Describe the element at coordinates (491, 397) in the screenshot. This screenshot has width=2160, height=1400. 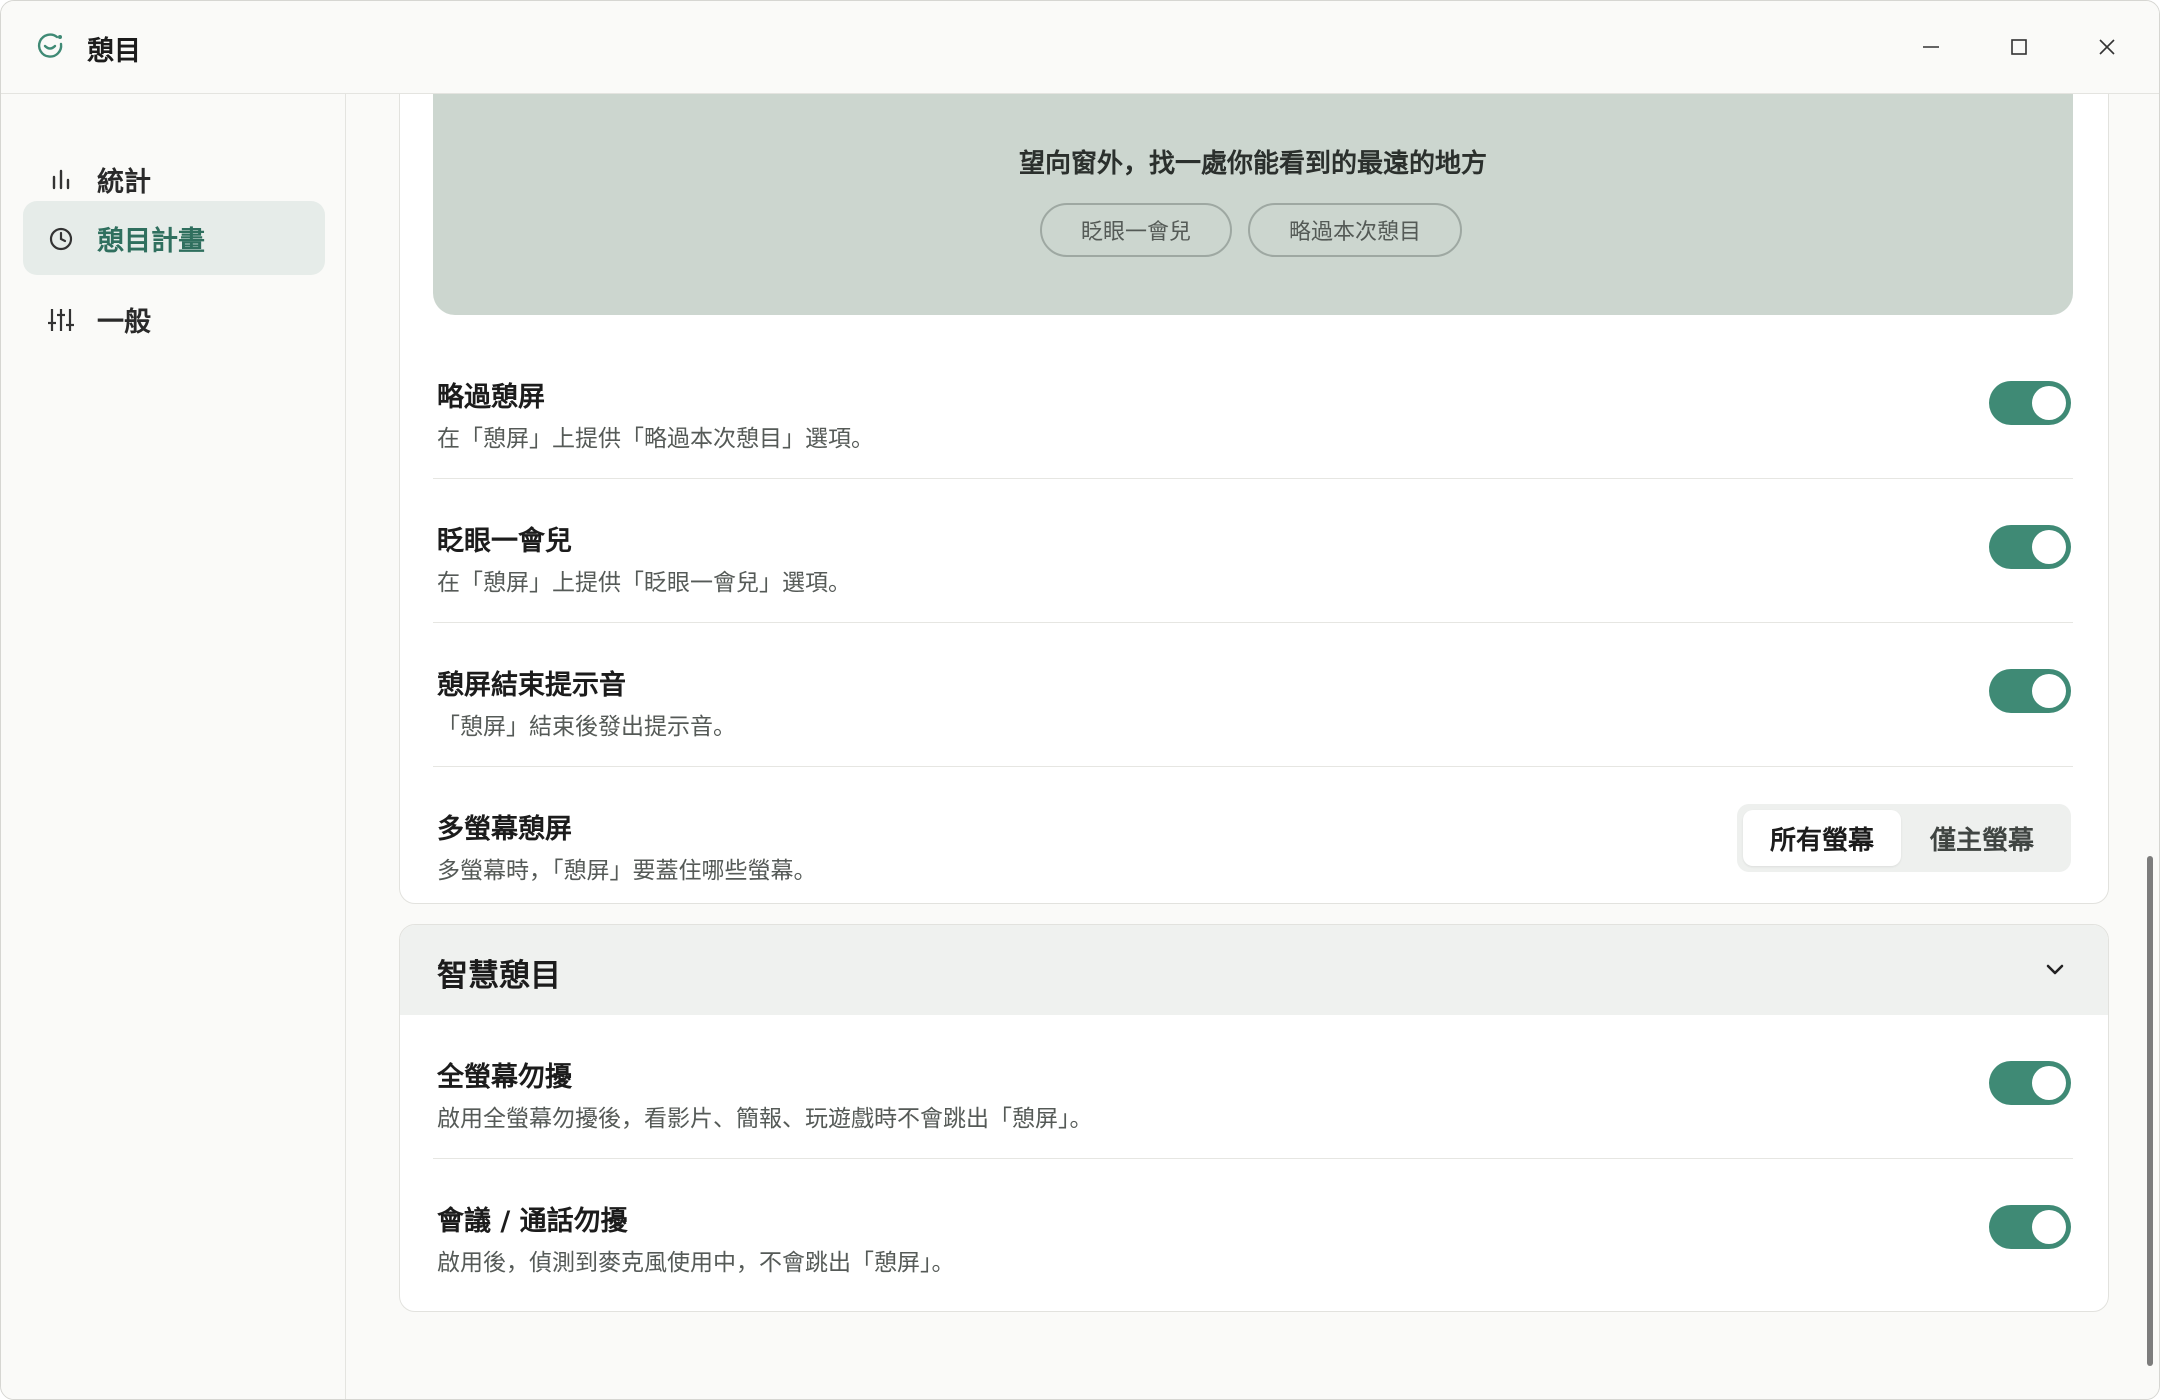
I see `setting-title: 略過憩屏` at that location.